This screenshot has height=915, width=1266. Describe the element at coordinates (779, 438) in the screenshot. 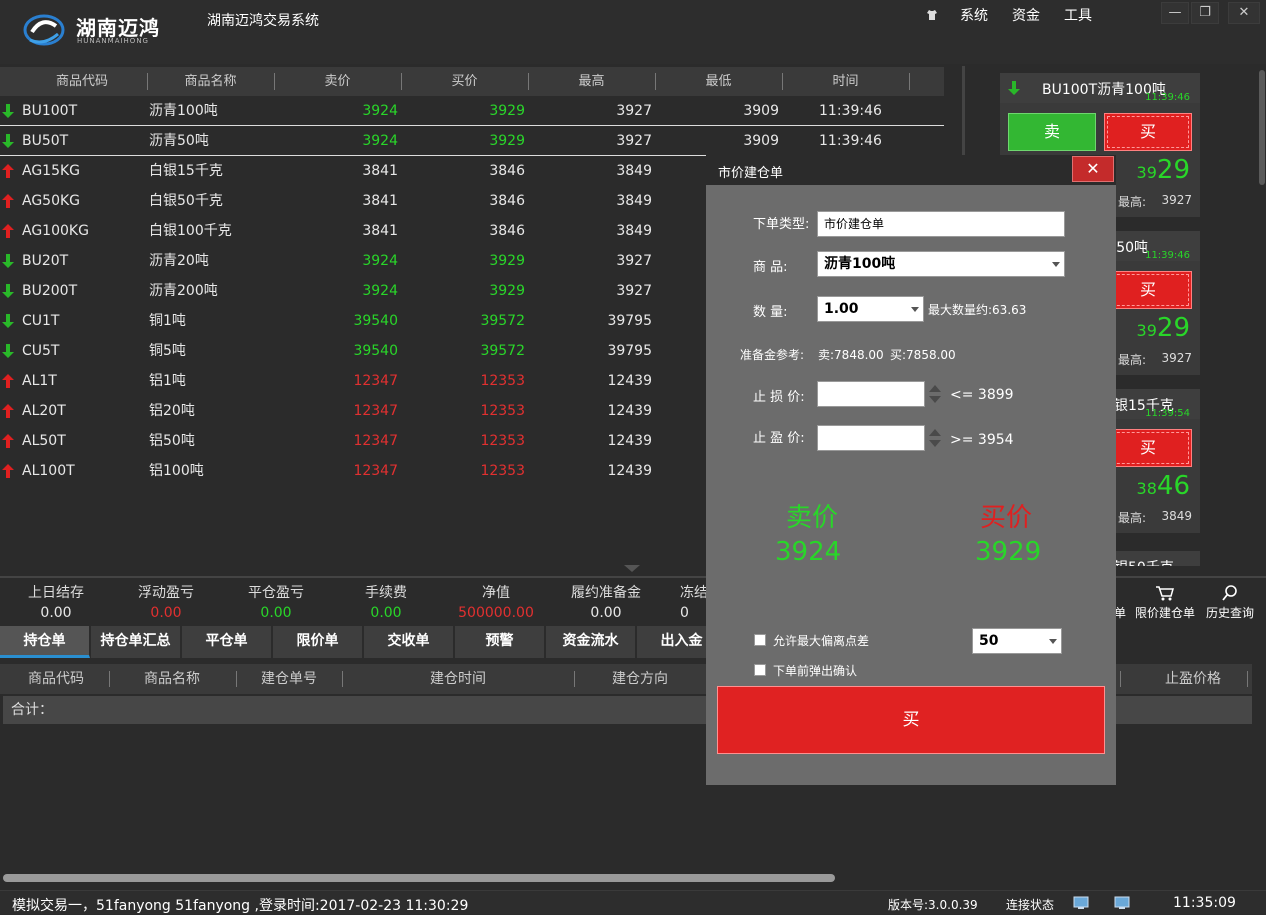

I see `take-profit-label: 止 盈 价:` at that location.